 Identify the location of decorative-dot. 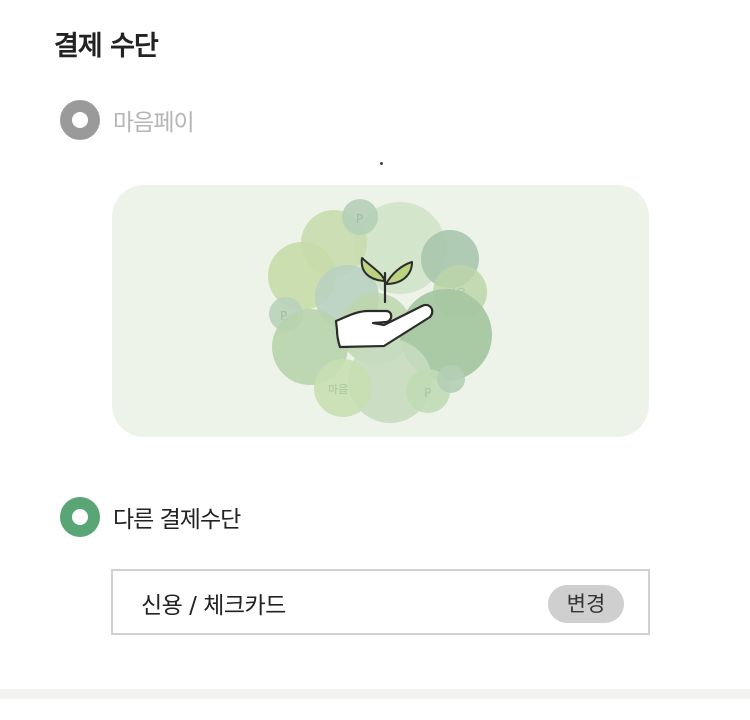
(381, 163).